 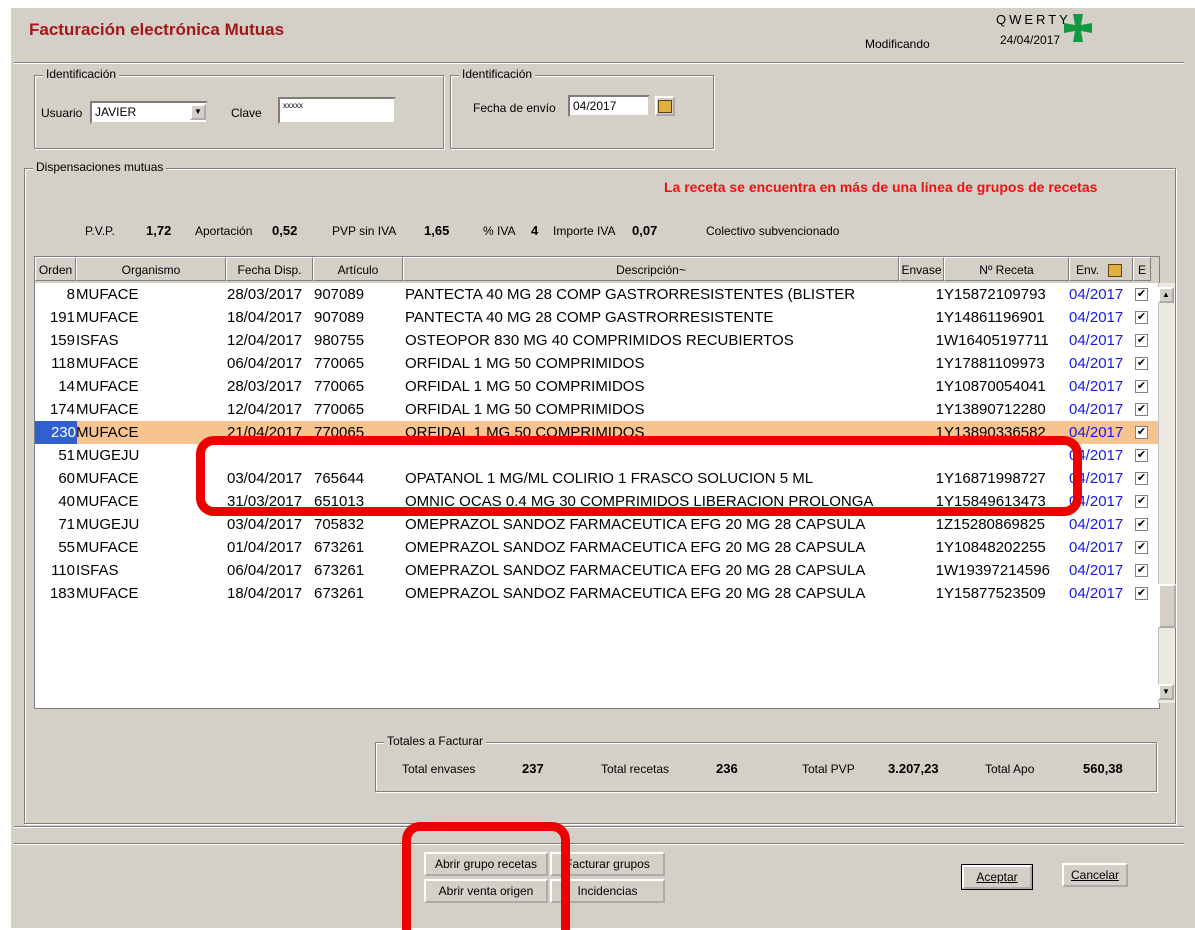 What do you see at coordinates (599, 827) in the screenshot?
I see `footer-divider` at bounding box center [599, 827].